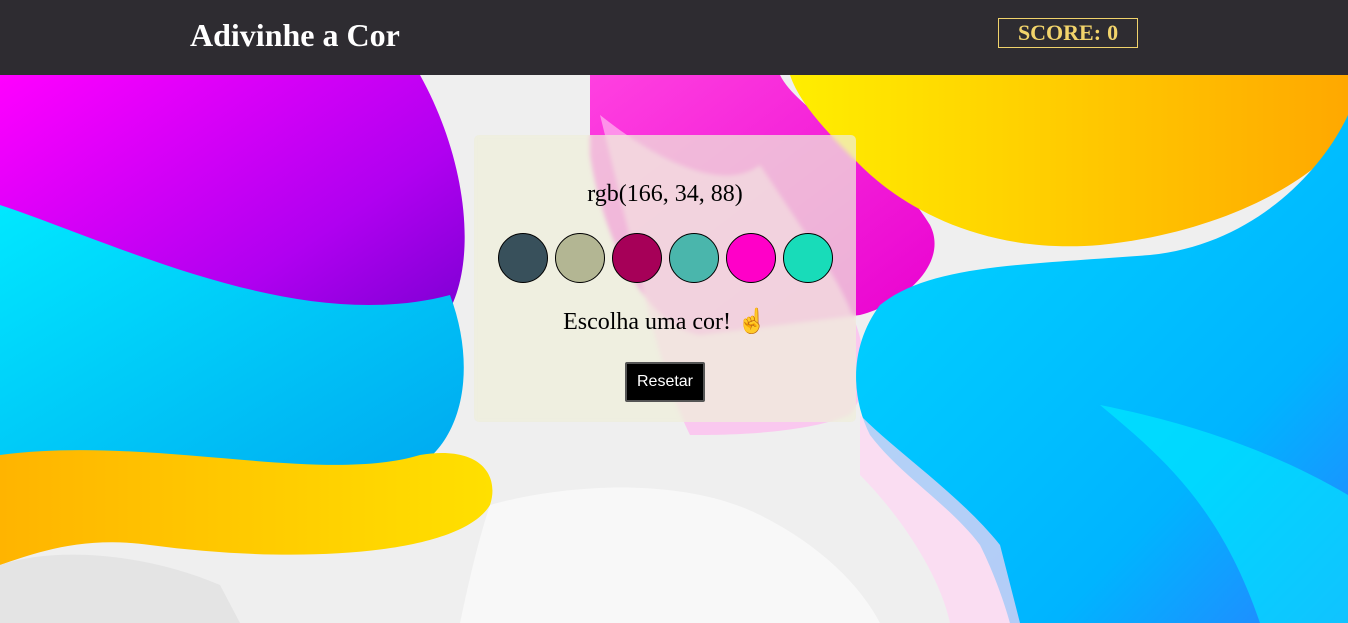 This screenshot has height=623, width=1348. I want to click on score-display: SCORE: 0, so click(1068, 33).